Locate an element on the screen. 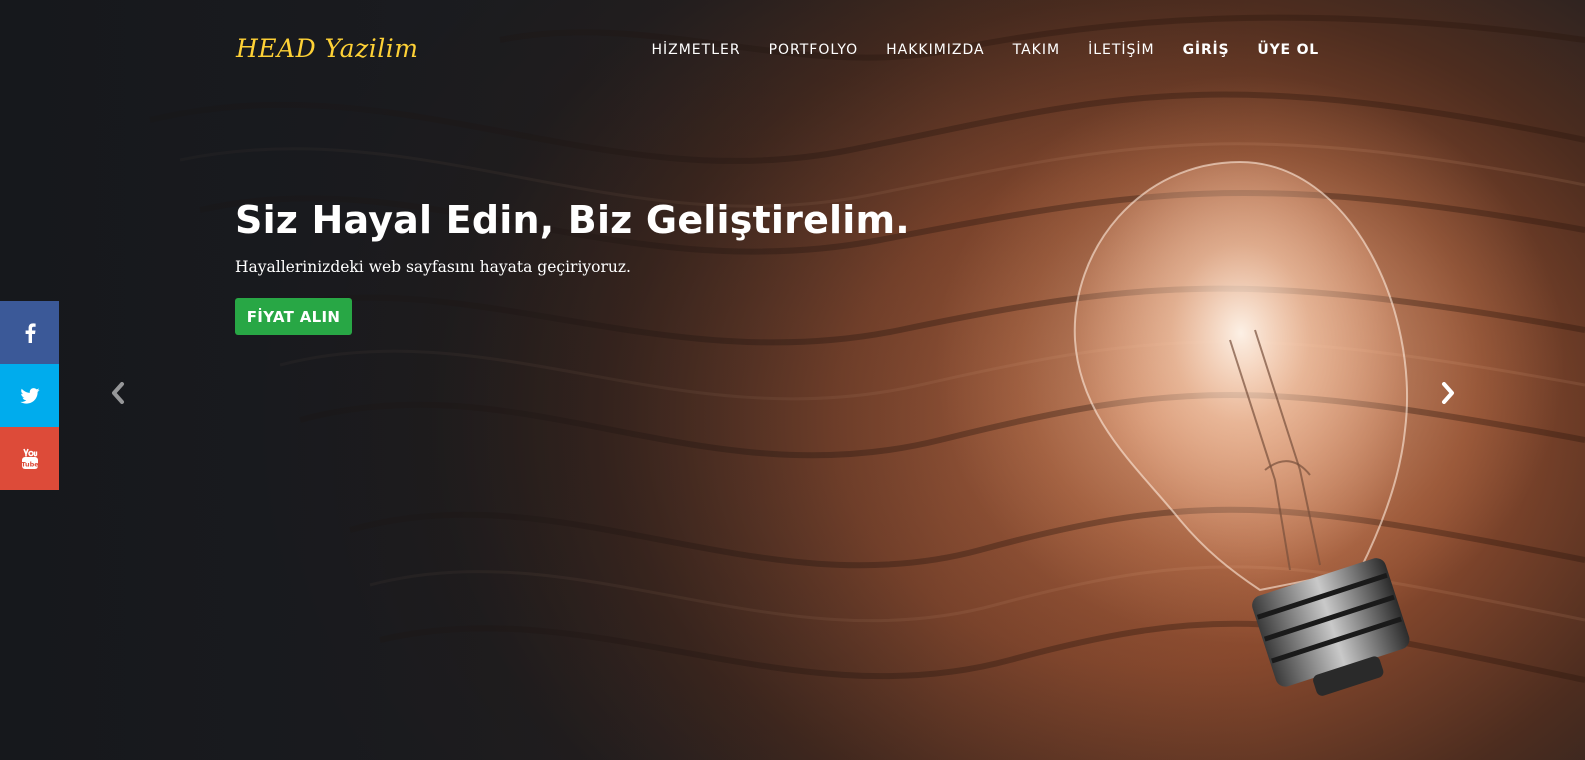  carousel-prev-button is located at coordinates (118, 393).